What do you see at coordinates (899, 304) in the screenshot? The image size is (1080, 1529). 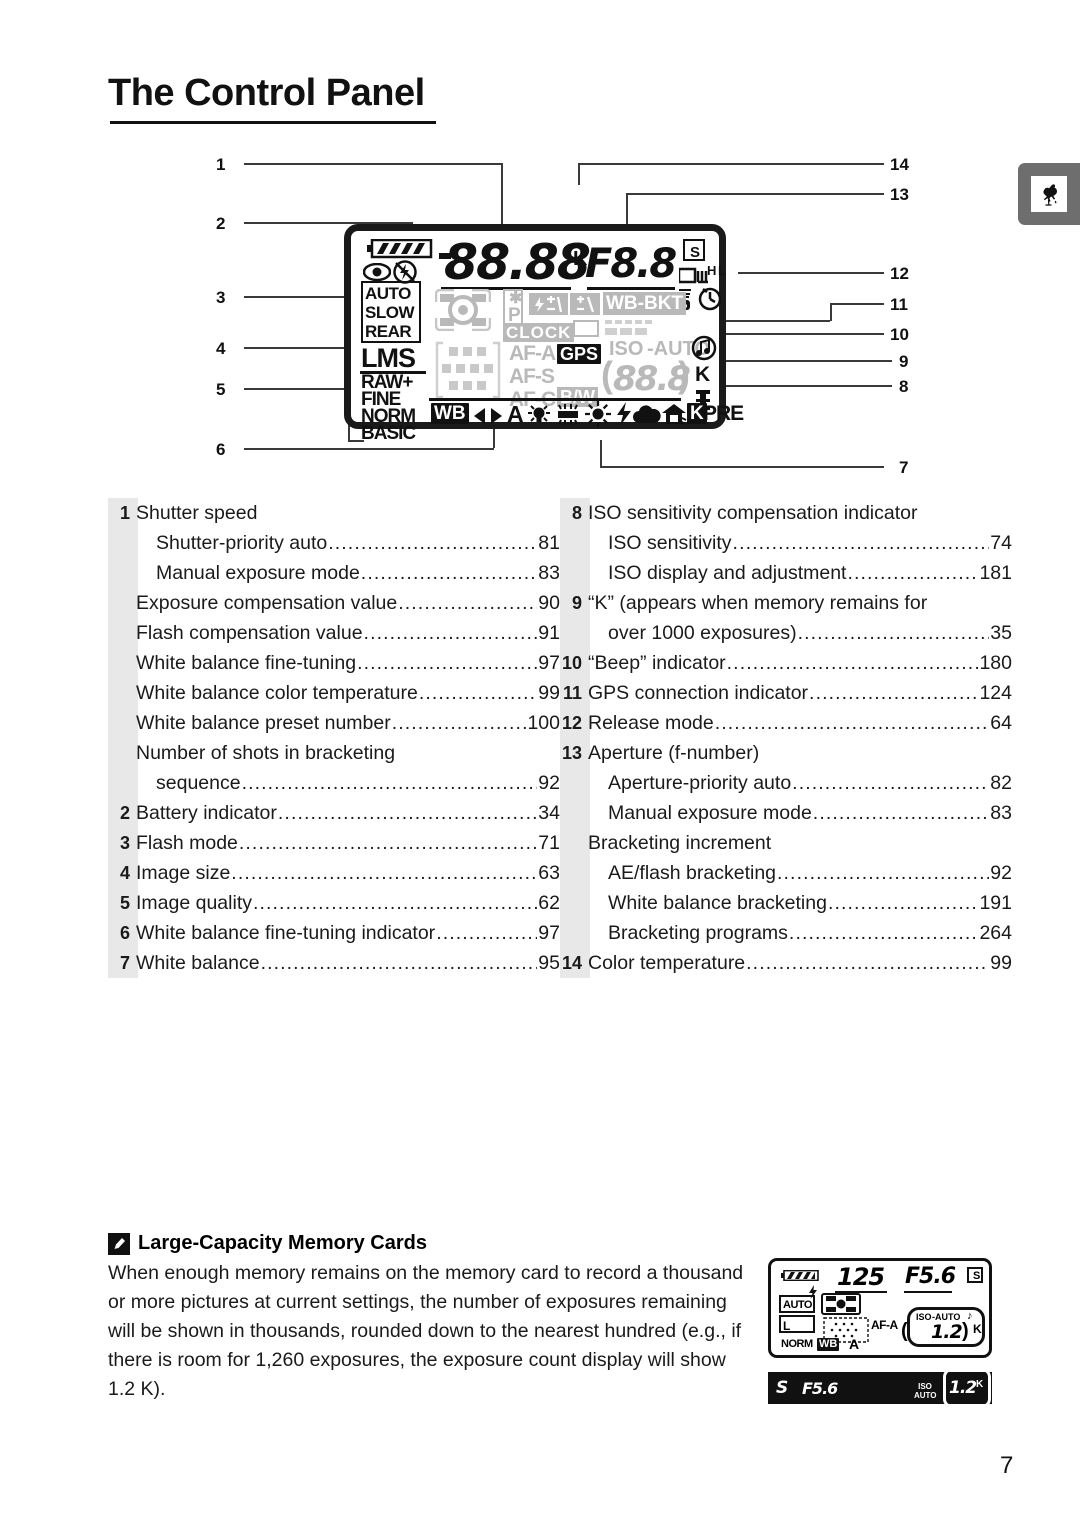 I see `callout-11: 11` at bounding box center [899, 304].